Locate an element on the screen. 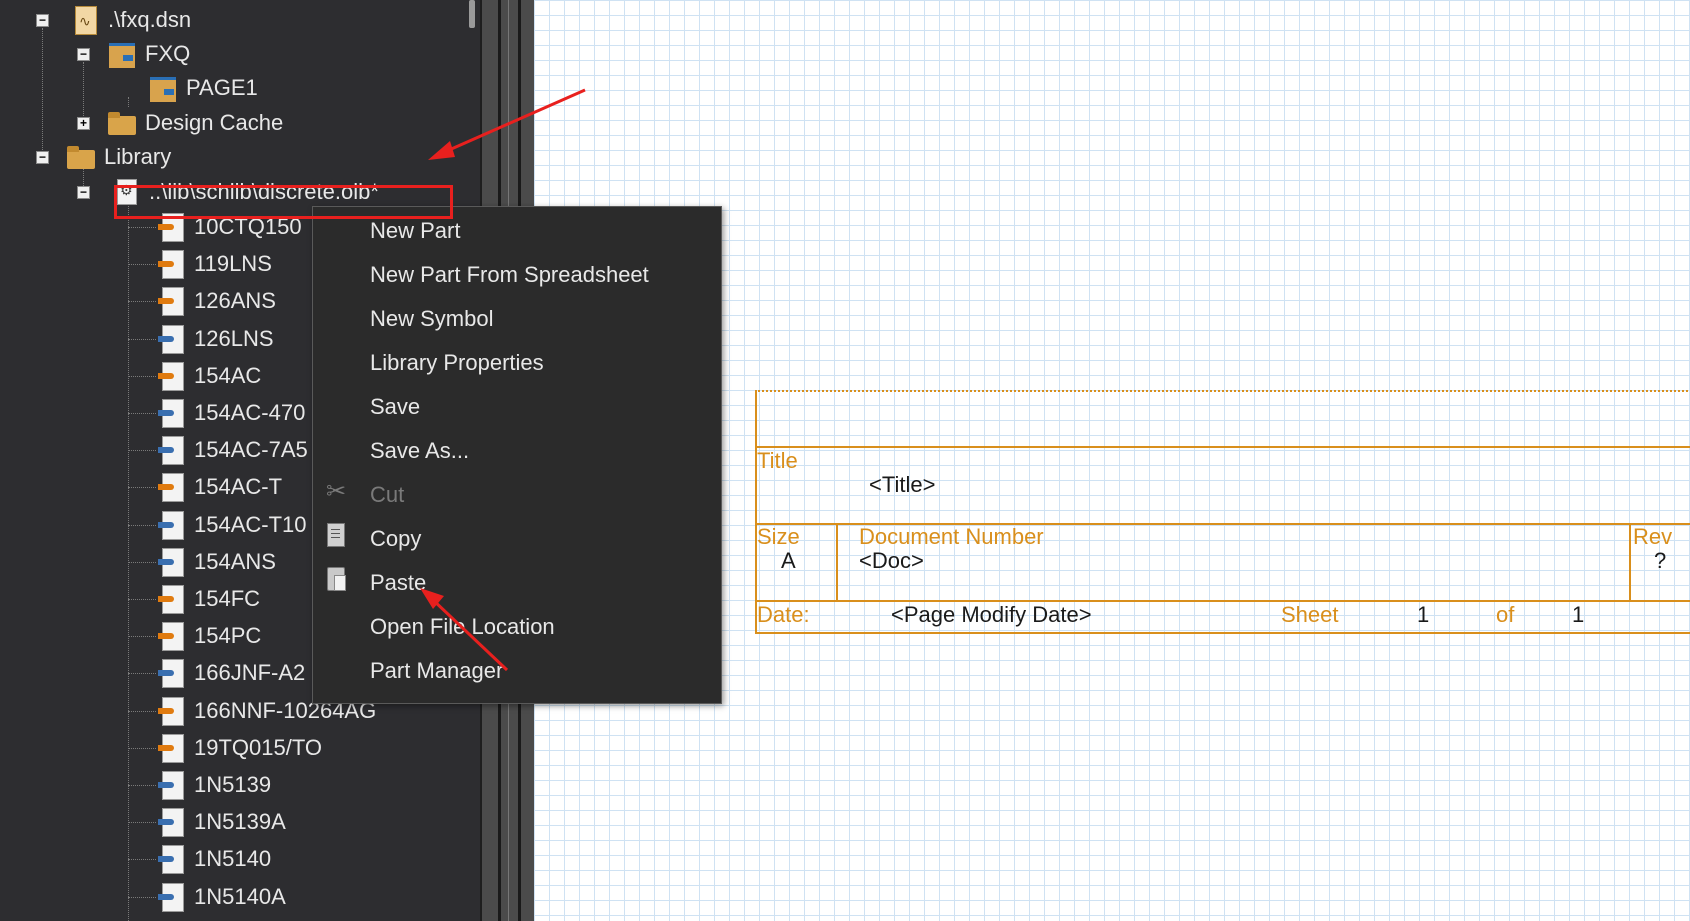 This screenshot has width=1690, height=921. tree-item-library: − Library is located at coordinates (103, 157).